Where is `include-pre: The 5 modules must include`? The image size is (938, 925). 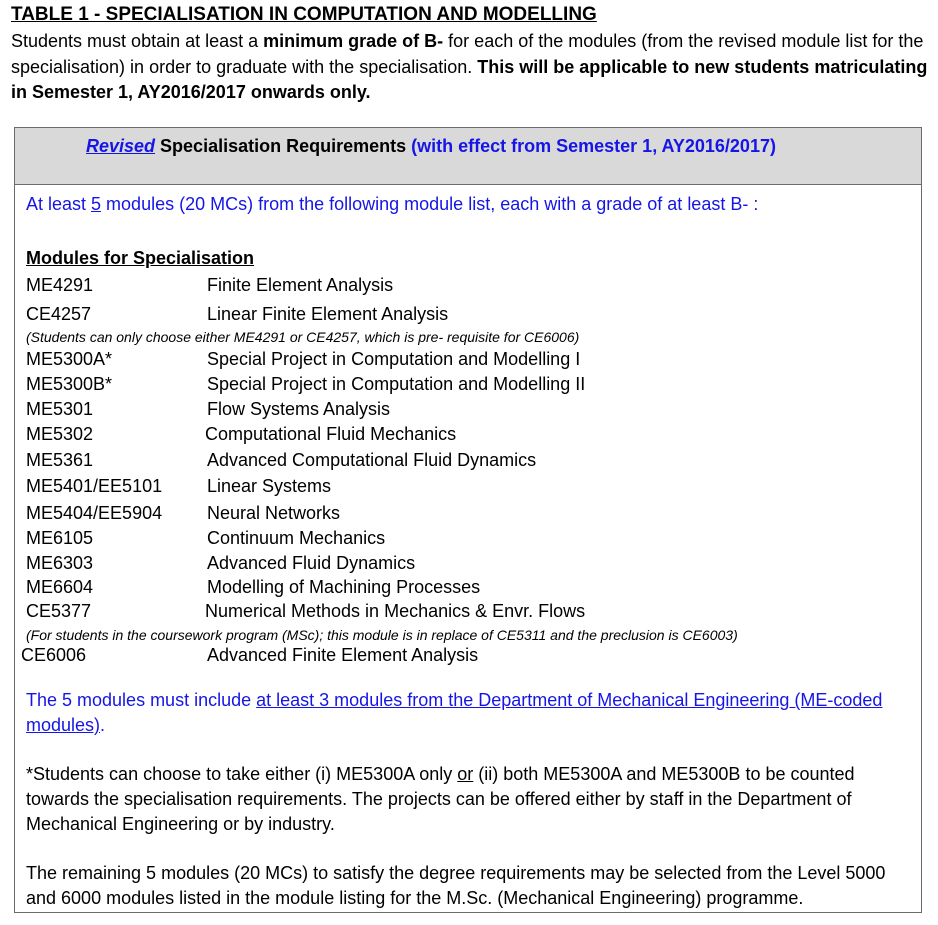
include-pre: The 5 modules must include is located at coordinates (141, 700).